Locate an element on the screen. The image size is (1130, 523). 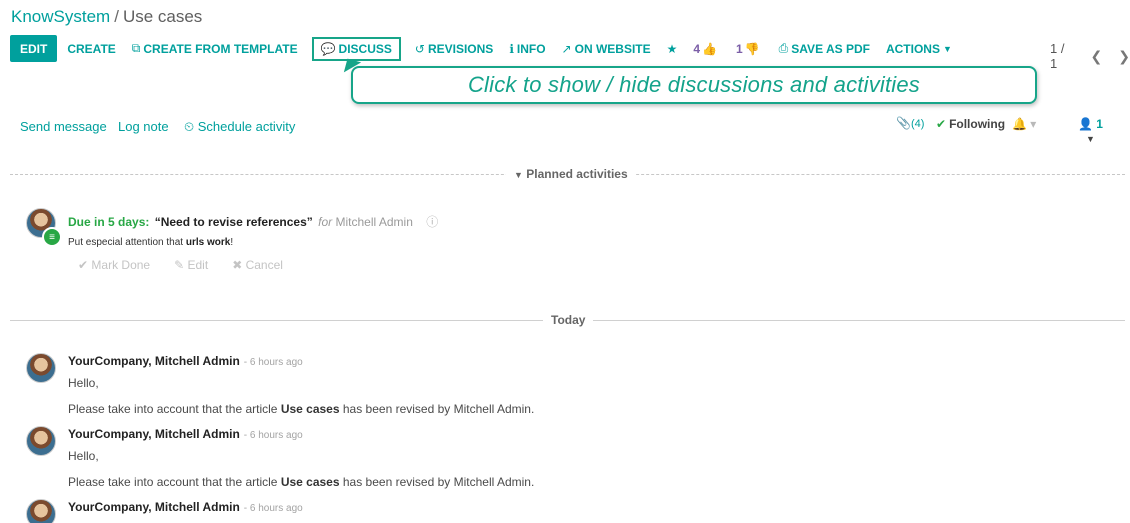
likes-count: 4 is located at coordinates (697, 48).